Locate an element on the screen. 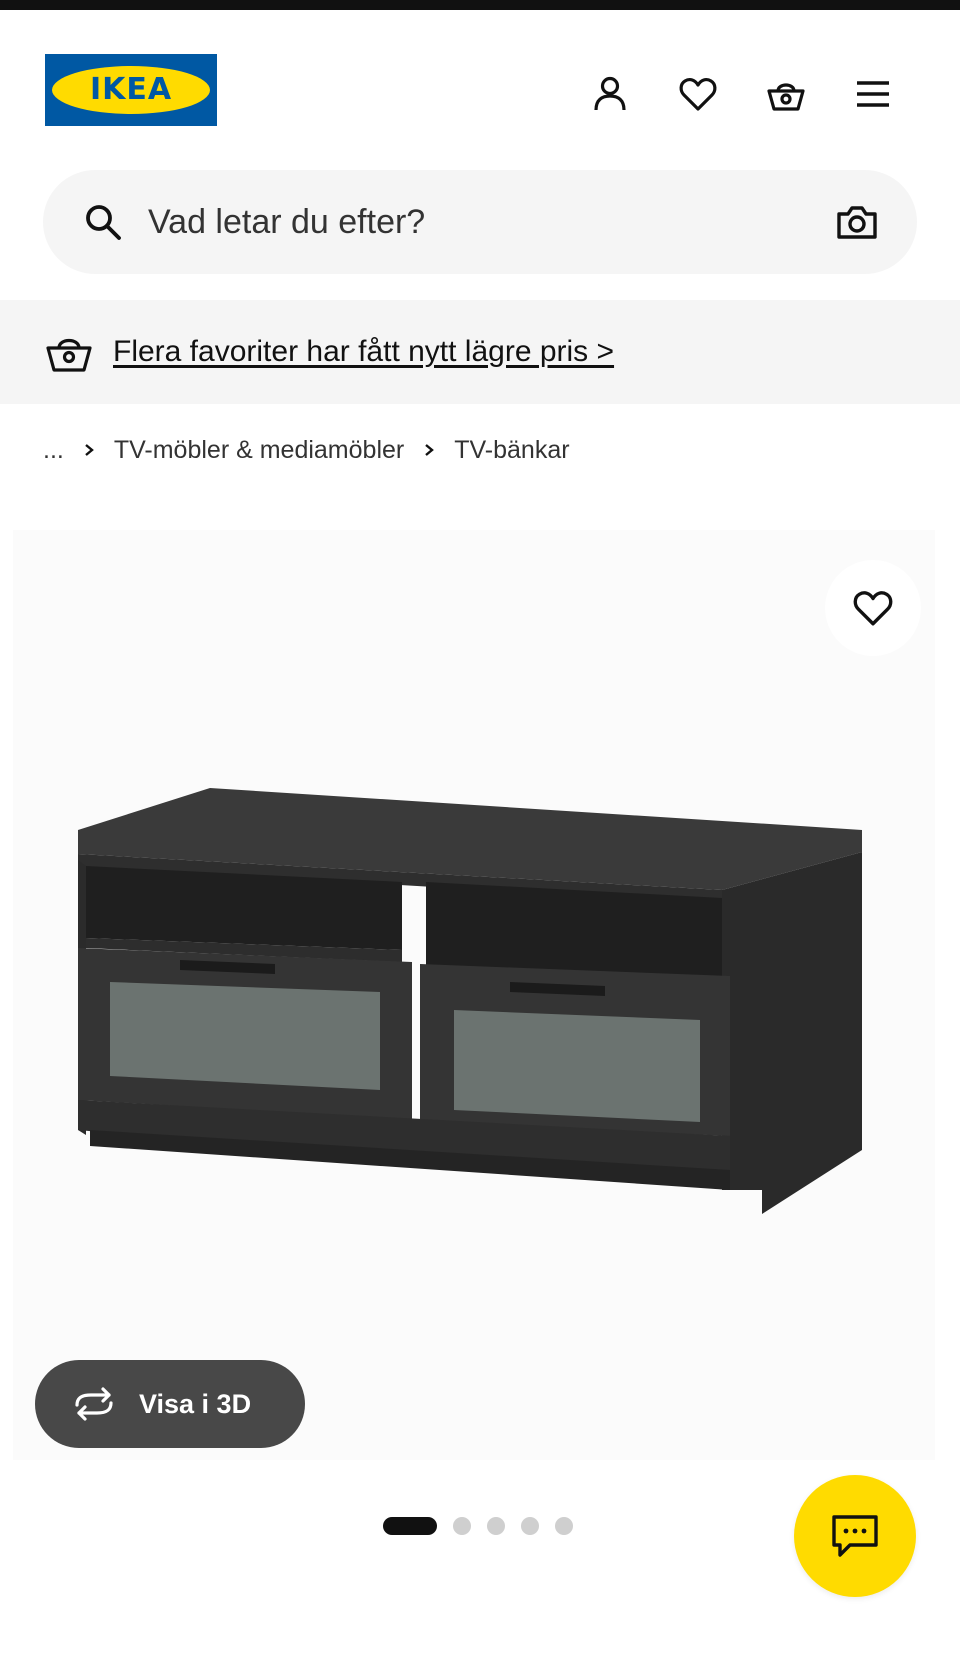 The height and width of the screenshot is (1660, 960). logo-oval: IKEA is located at coordinates (131, 90).